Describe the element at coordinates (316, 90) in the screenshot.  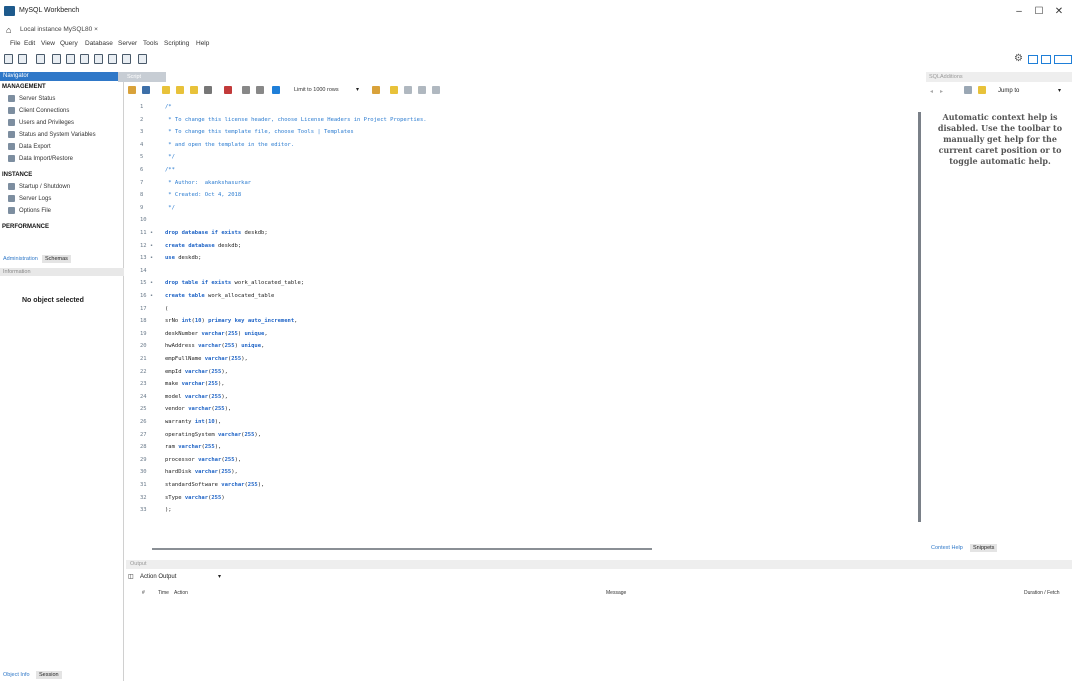
I see `limit-rows-select: Limit to 1000 rows` at that location.